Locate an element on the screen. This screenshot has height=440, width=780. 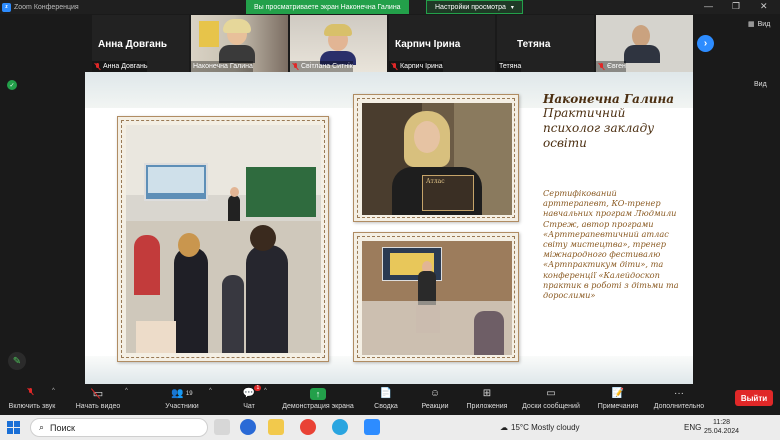
participant-tile: Анна Довгань Анна Довгань is located at coordinates (140, 43).